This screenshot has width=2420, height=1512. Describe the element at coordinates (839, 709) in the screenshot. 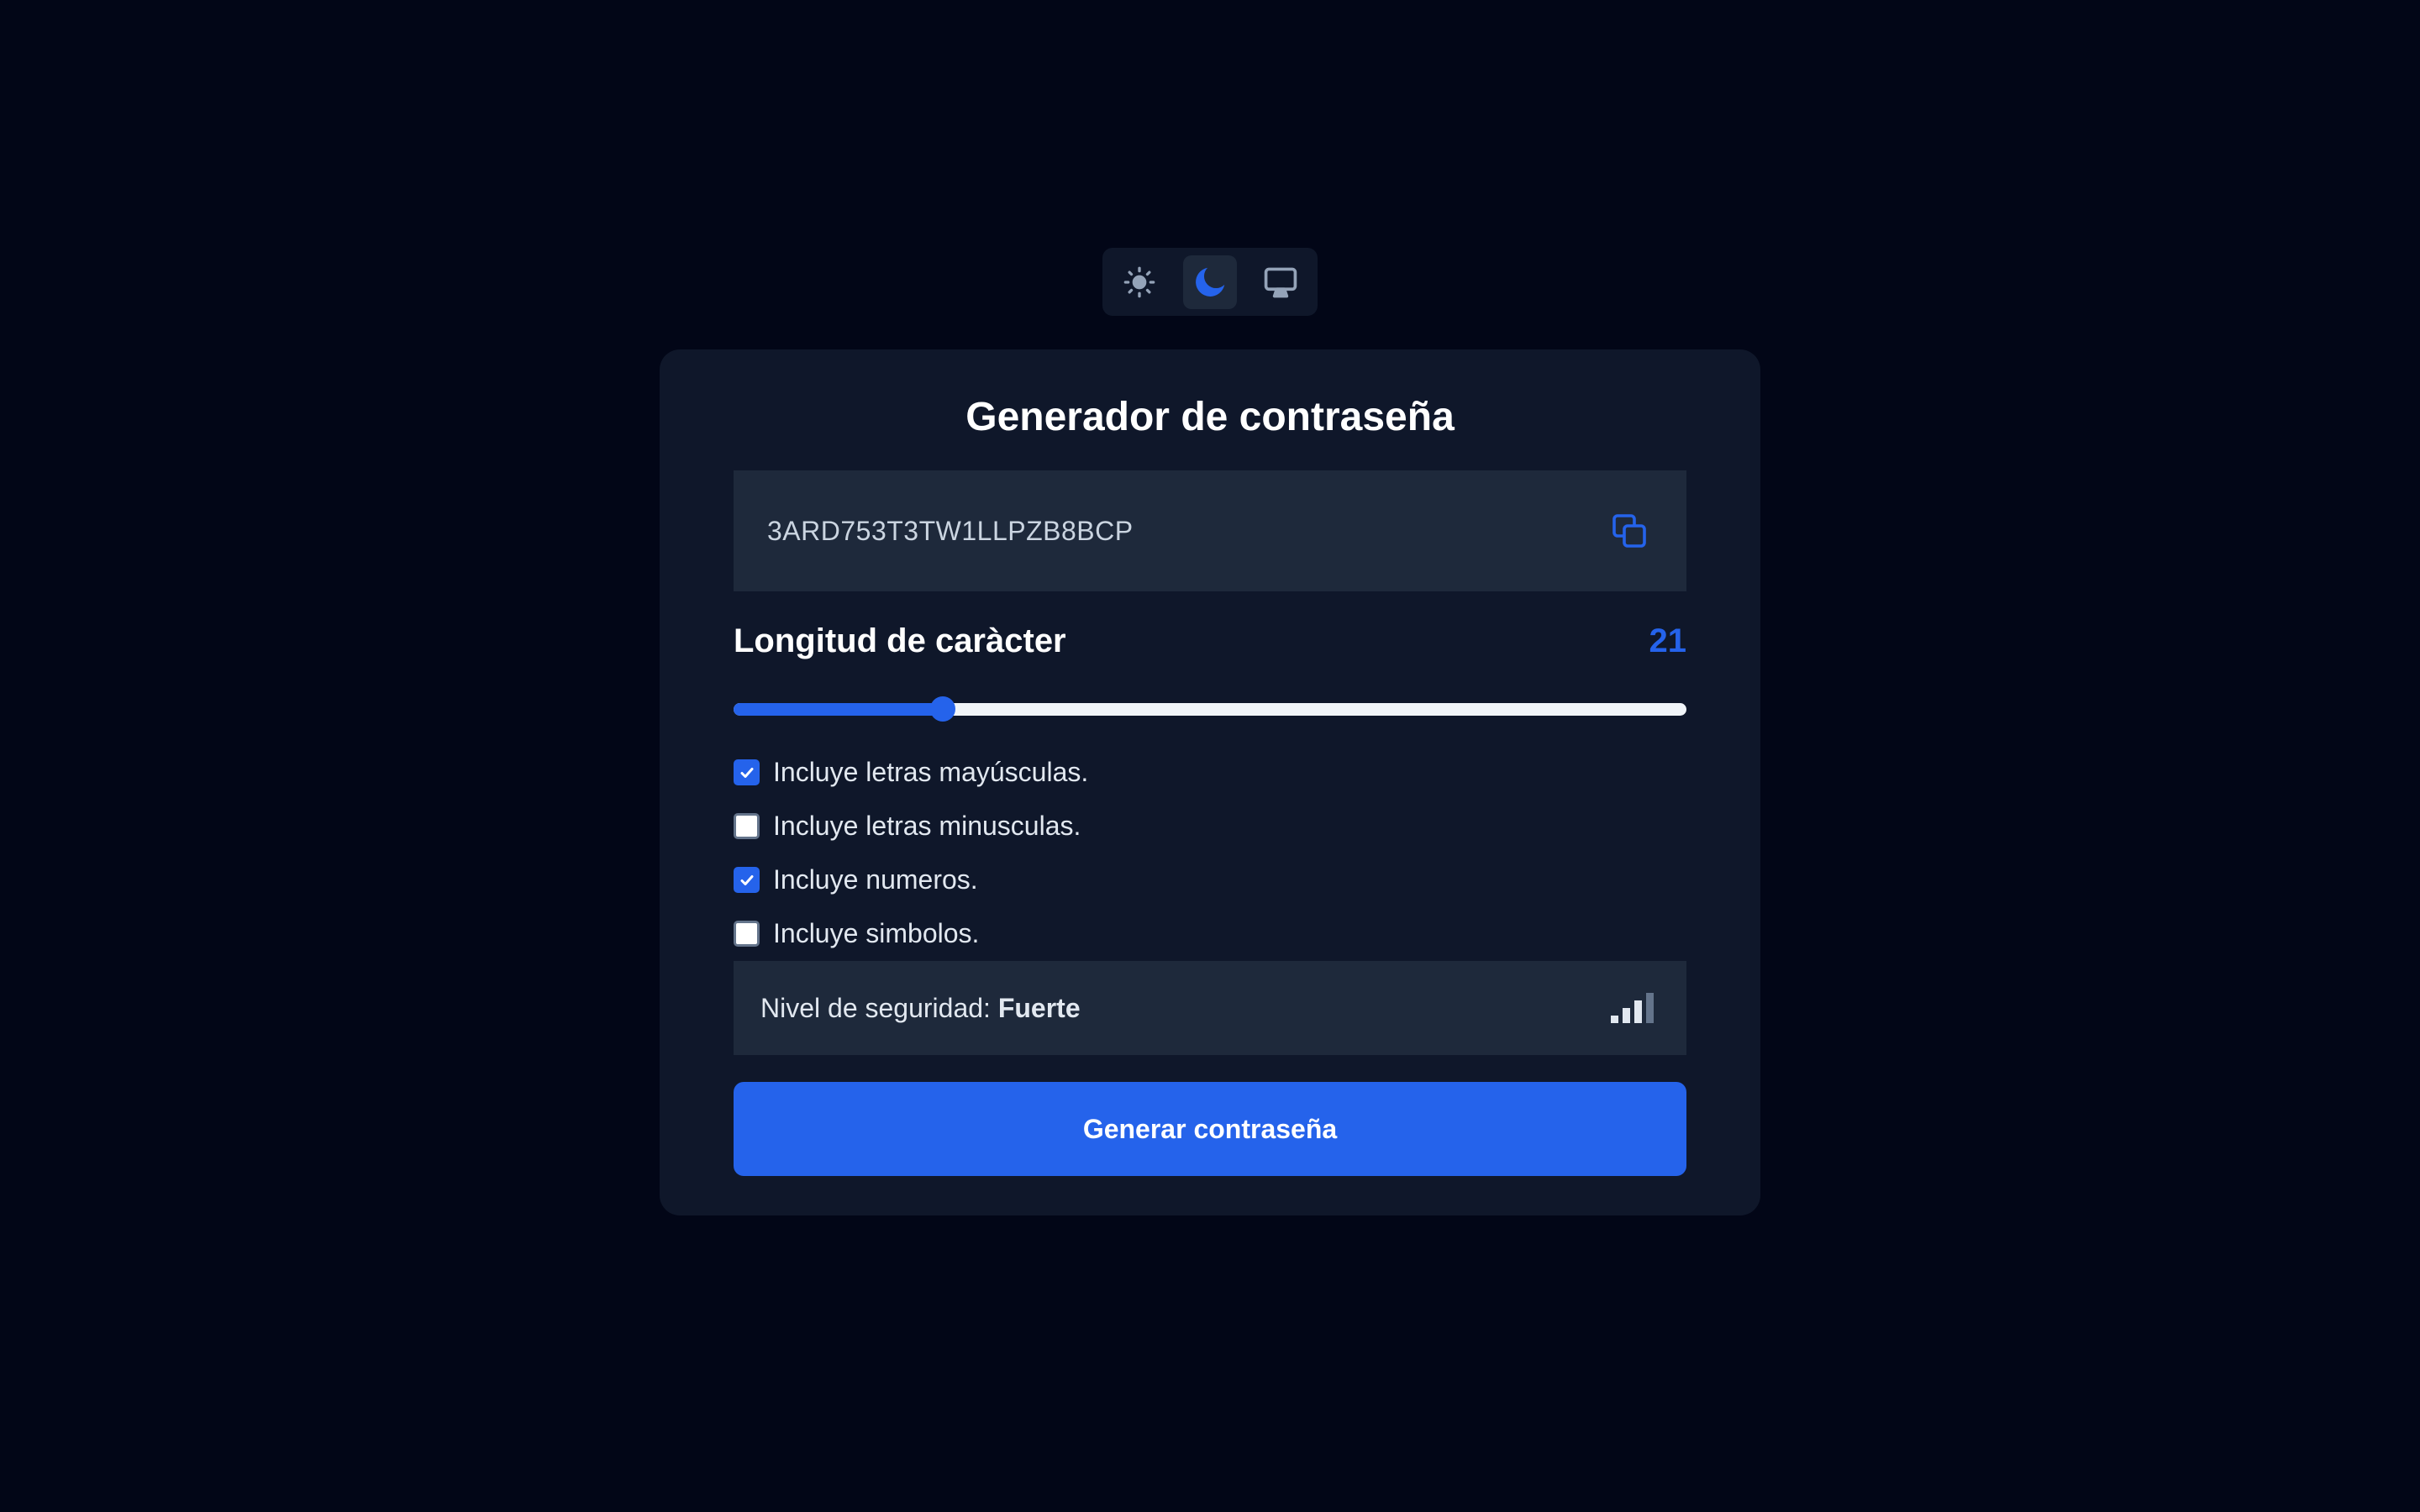

I see `slider-fill` at that location.